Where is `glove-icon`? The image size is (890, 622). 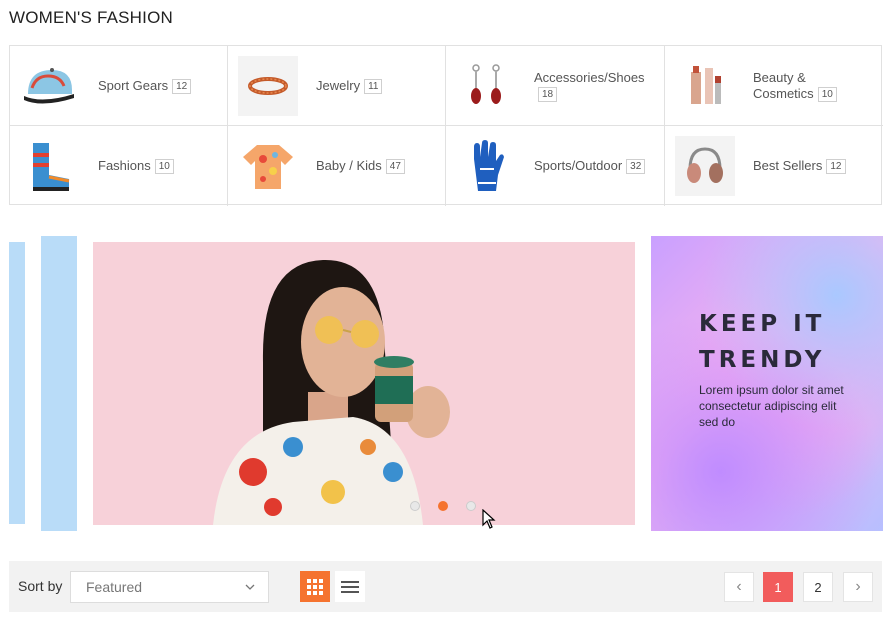 glove-icon is located at coordinates (486, 166).